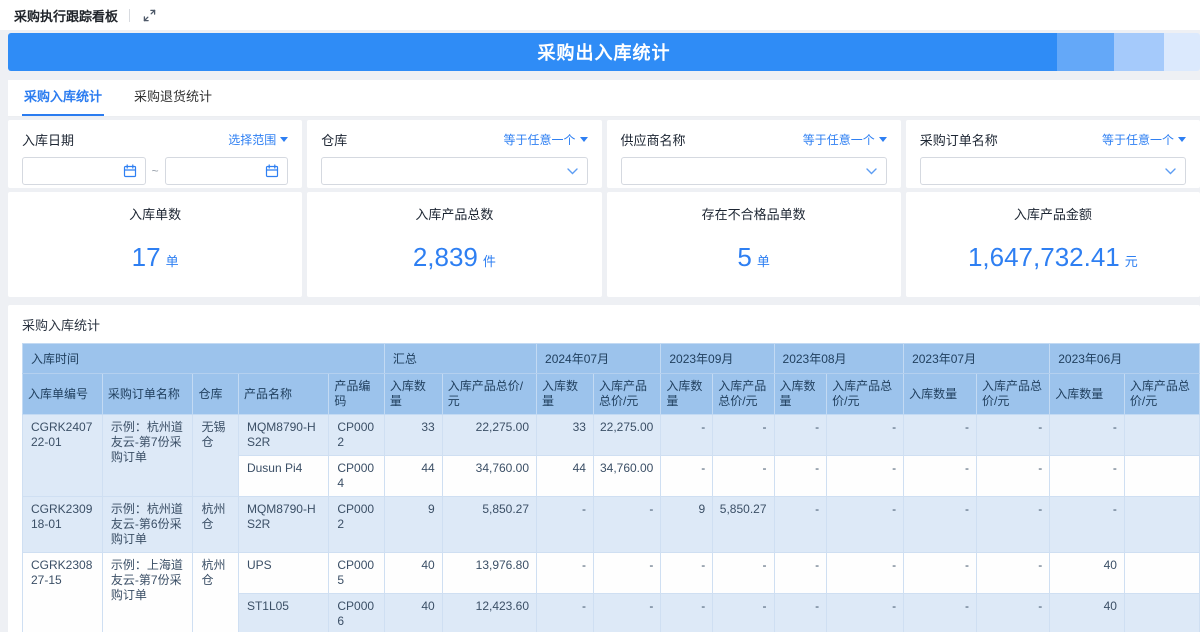 The height and width of the screenshot is (632, 1200). I want to click on start-date-input, so click(84, 171).